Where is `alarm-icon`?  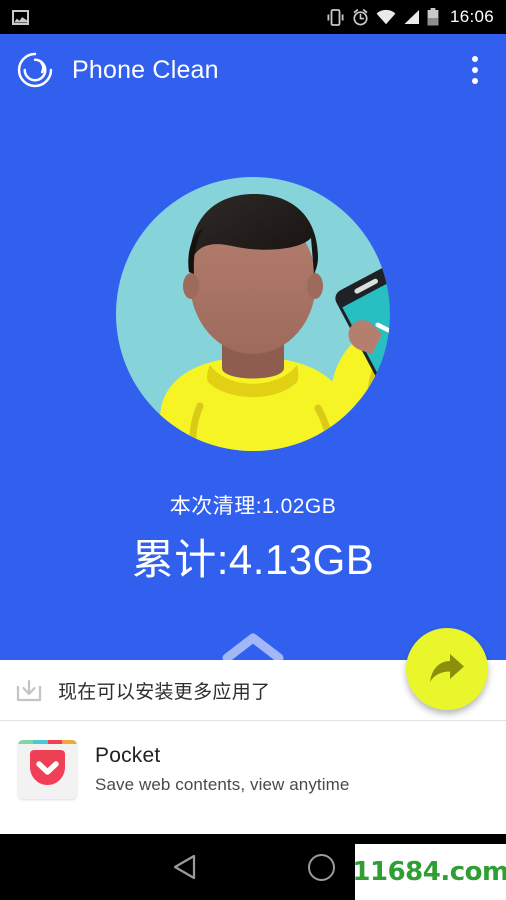 alarm-icon is located at coordinates (360, 16).